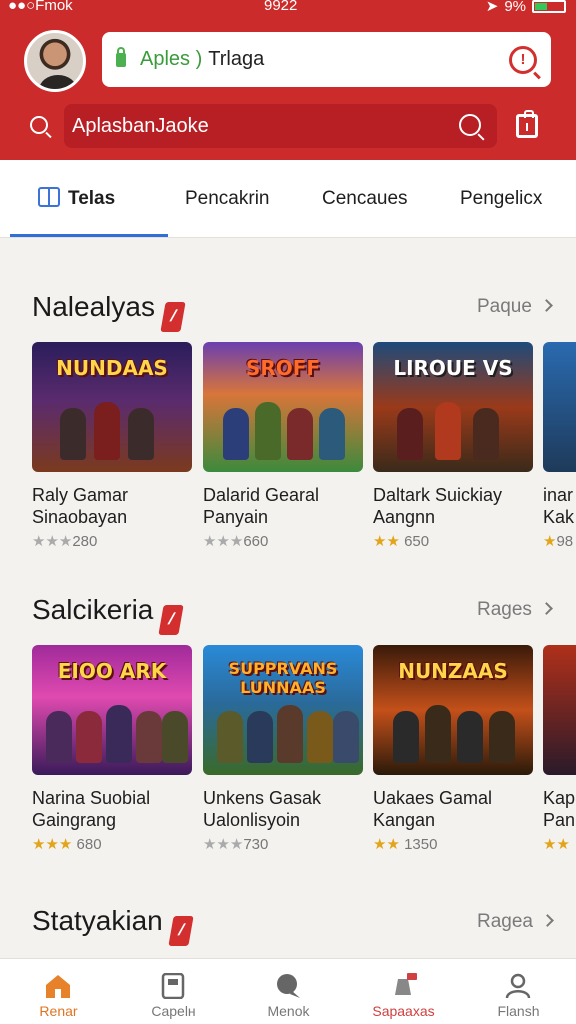  I want to click on section-more-link: Paque, so click(515, 307).